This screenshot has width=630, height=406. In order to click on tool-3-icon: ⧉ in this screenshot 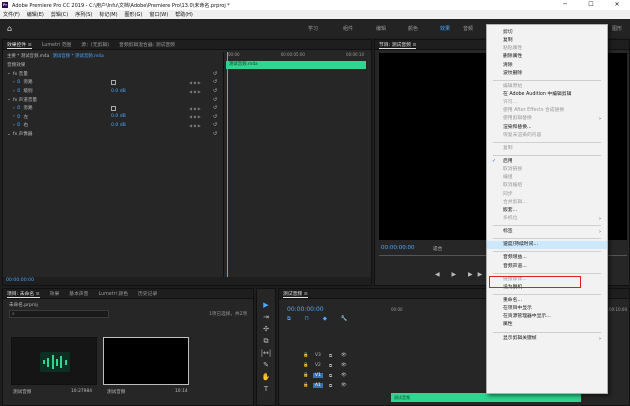, I will do `click(266, 343)`.